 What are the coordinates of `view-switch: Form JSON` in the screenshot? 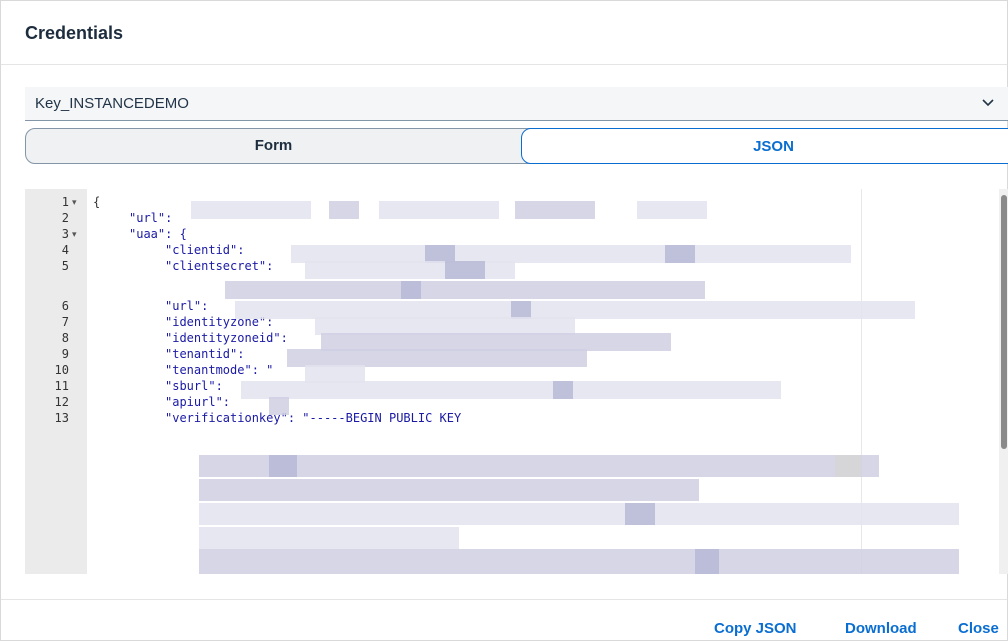 It's located at (516, 146).